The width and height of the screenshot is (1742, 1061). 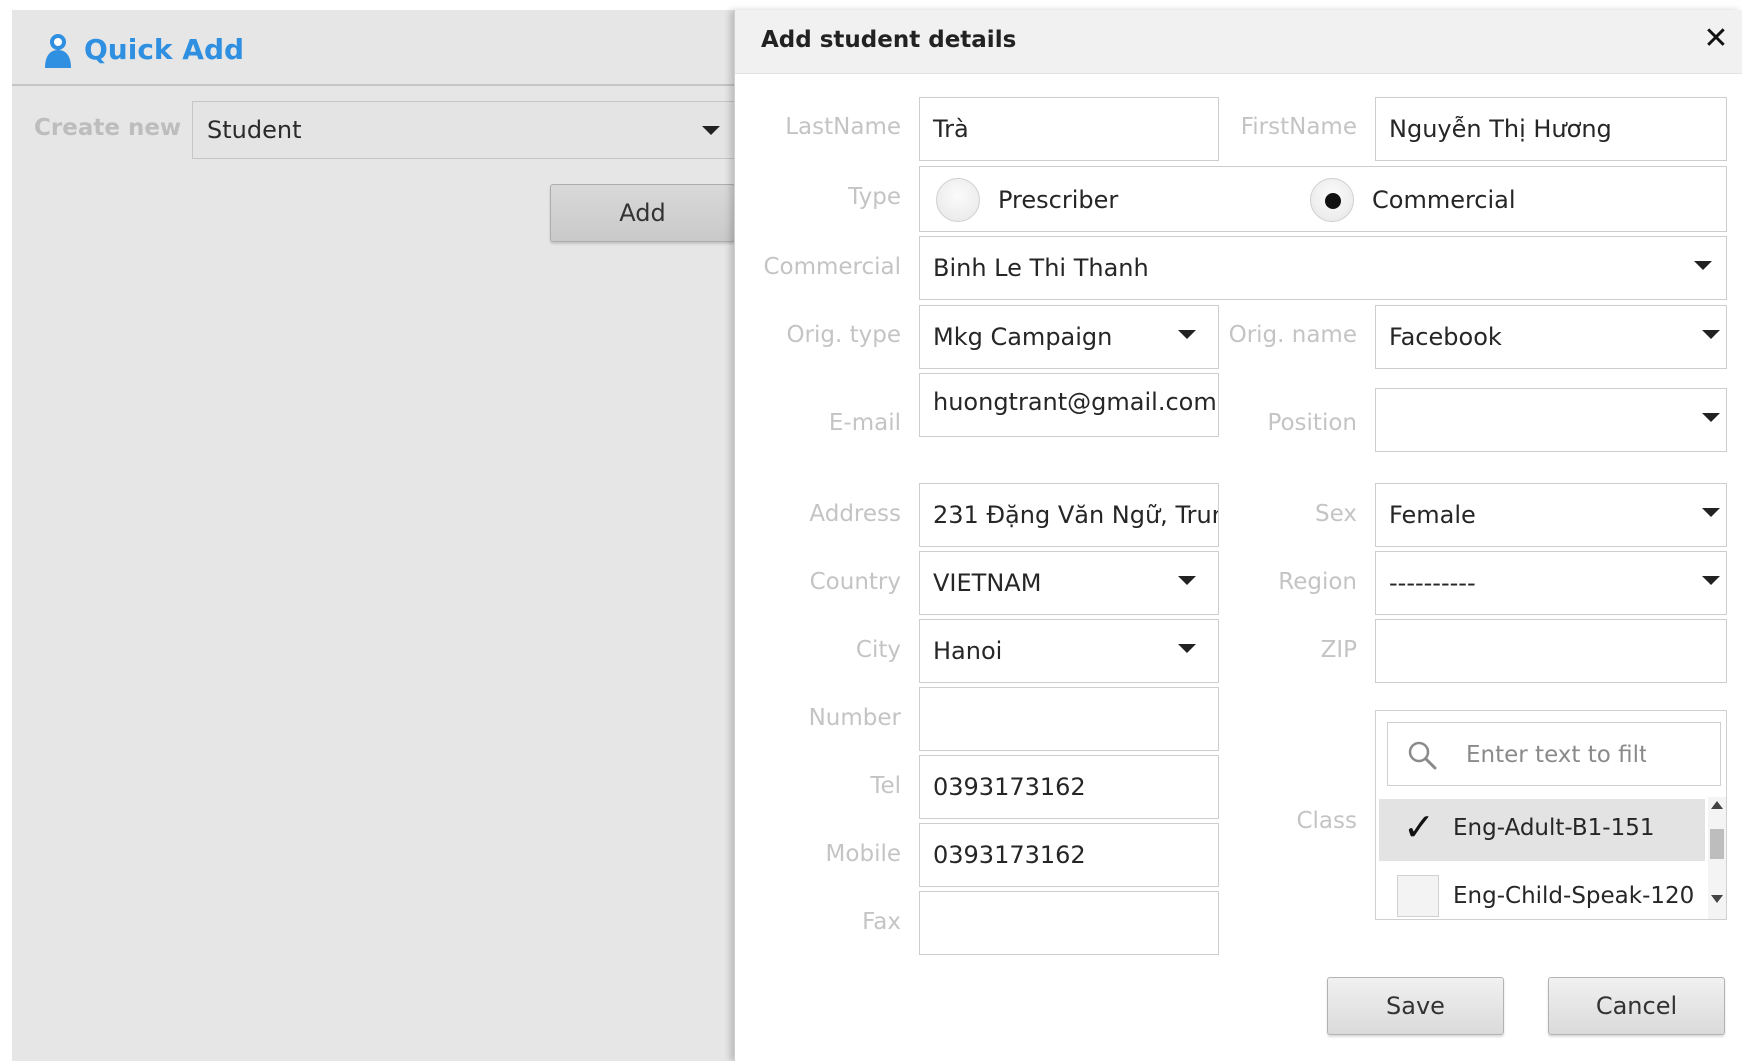 What do you see at coordinates (642, 213) in the screenshot?
I see `add-button: Add` at bounding box center [642, 213].